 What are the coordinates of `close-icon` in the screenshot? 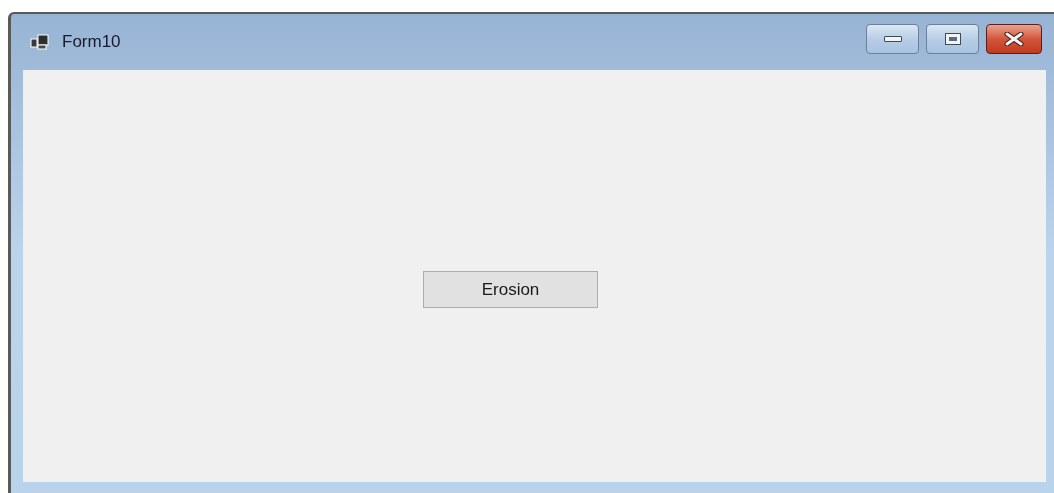 It's located at (1014, 39).